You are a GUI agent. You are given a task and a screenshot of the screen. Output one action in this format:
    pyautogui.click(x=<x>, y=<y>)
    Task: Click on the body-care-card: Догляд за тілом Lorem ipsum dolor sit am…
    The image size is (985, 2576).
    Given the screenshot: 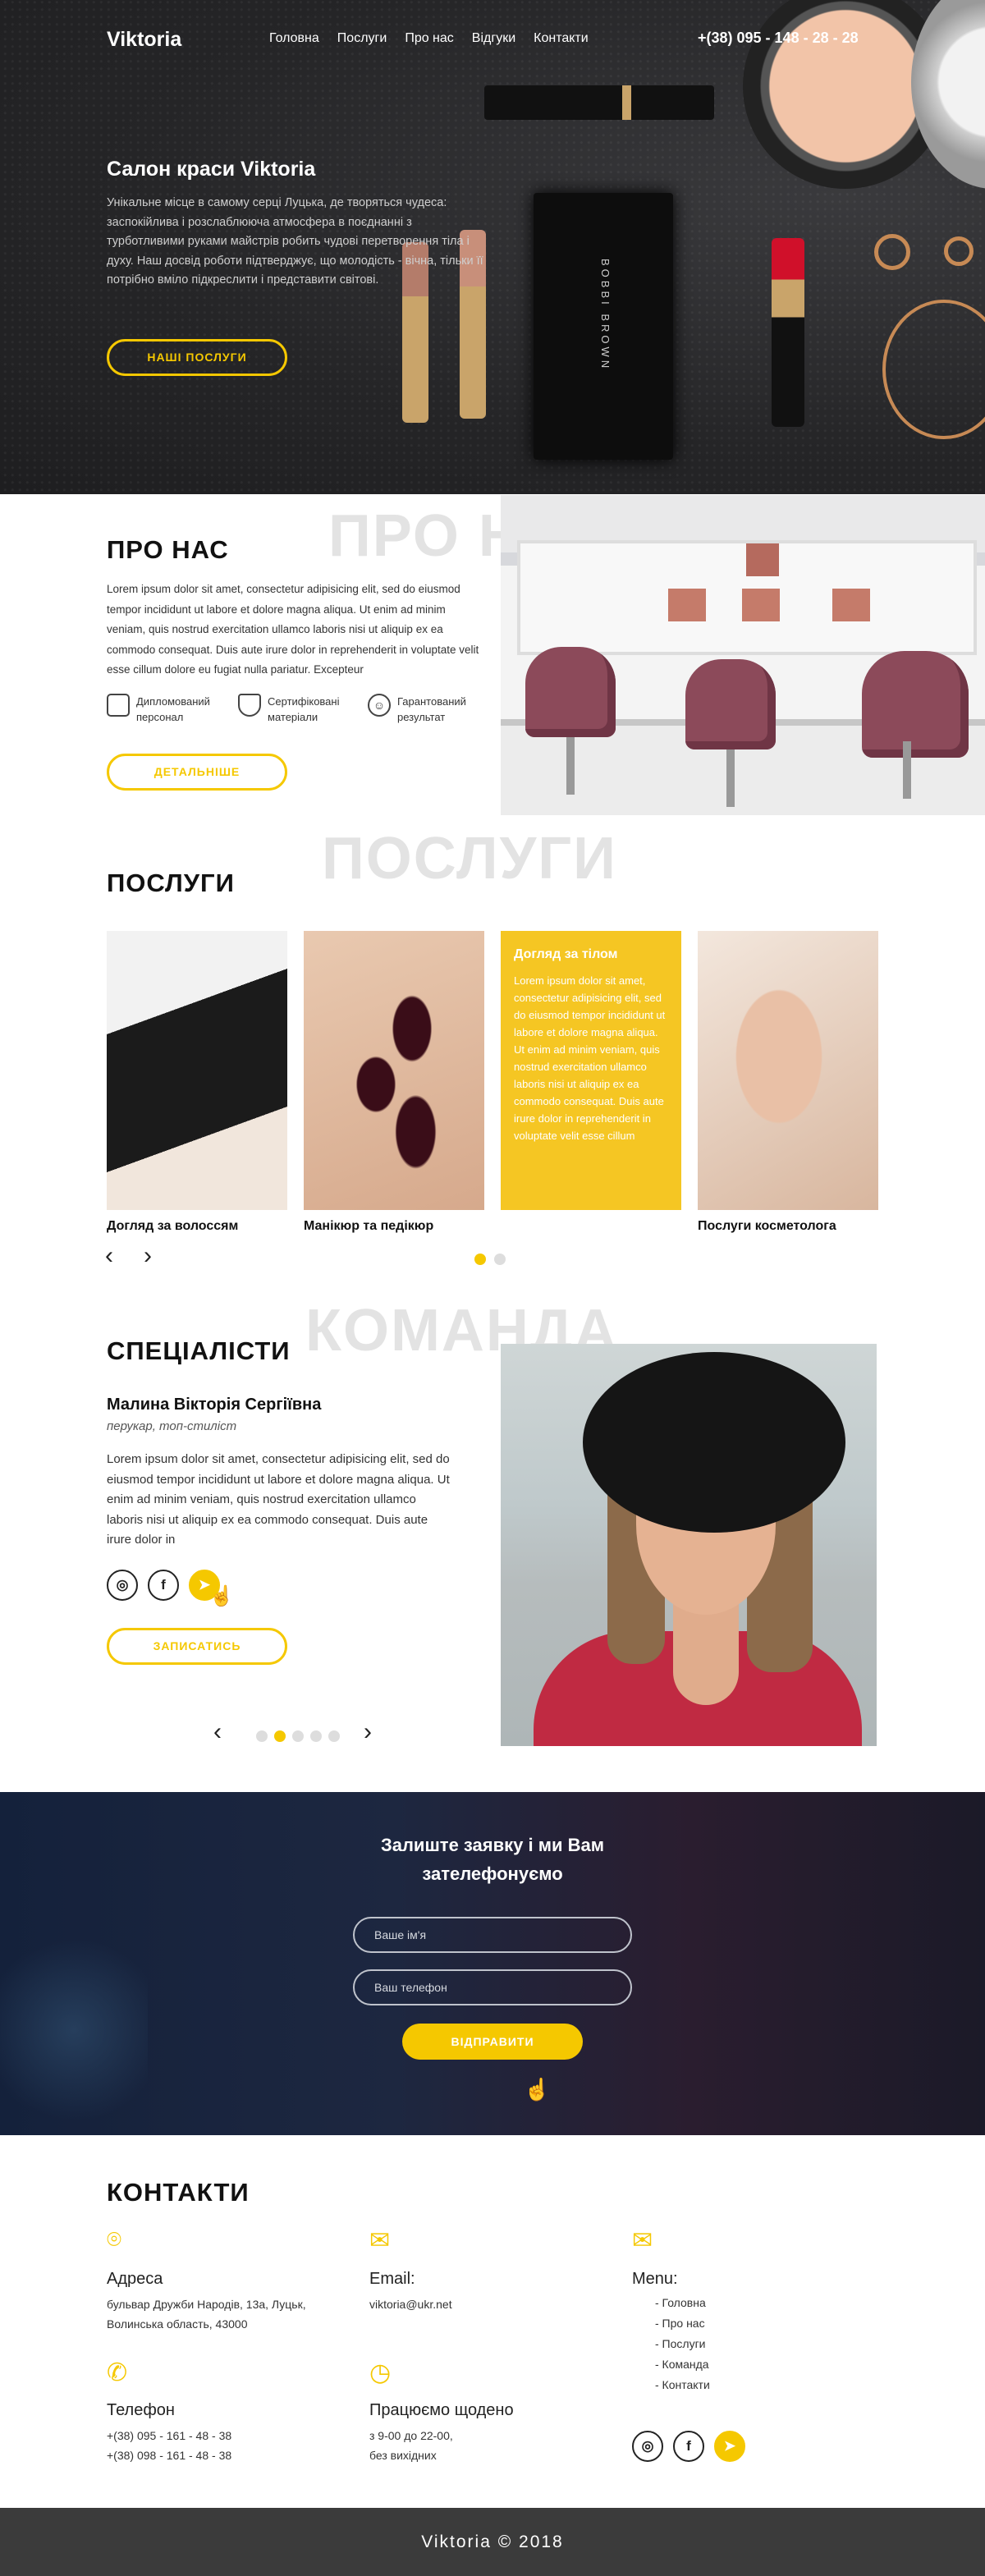 What is the action you would take?
    pyautogui.click(x=591, y=1070)
    